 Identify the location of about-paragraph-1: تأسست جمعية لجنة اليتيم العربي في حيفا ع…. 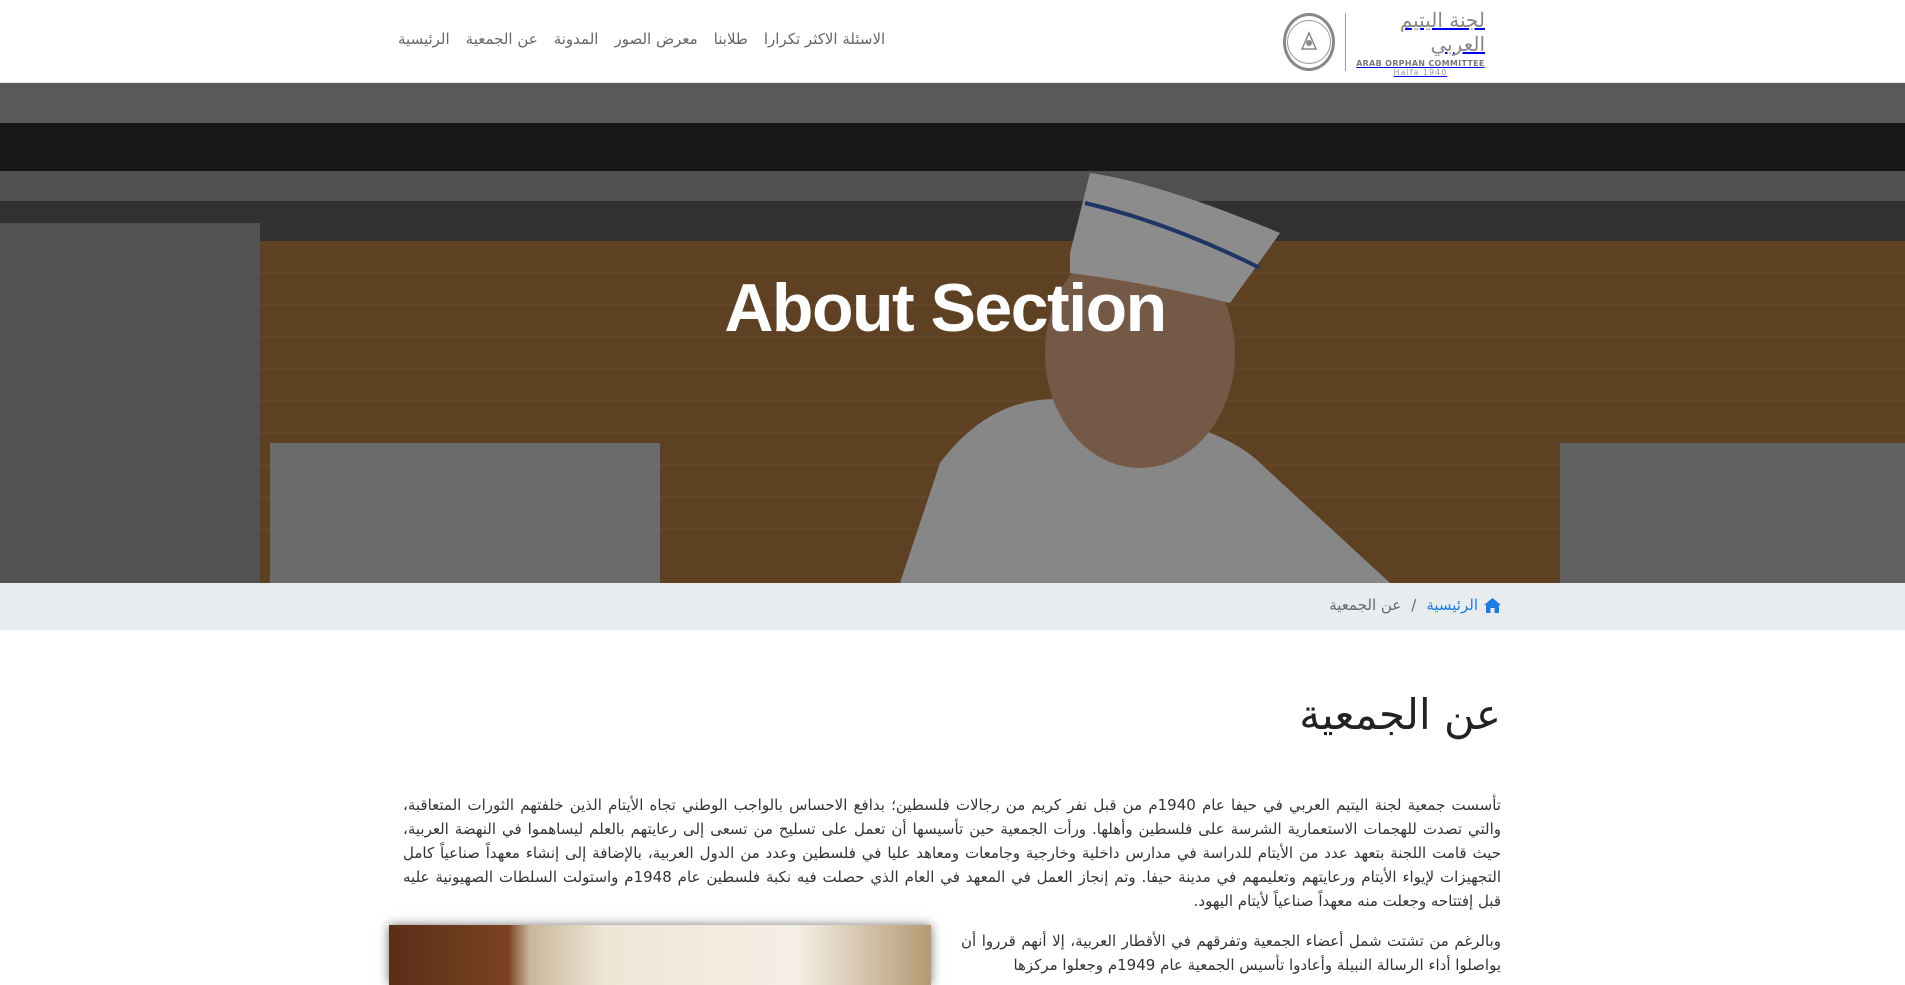
(952, 853).